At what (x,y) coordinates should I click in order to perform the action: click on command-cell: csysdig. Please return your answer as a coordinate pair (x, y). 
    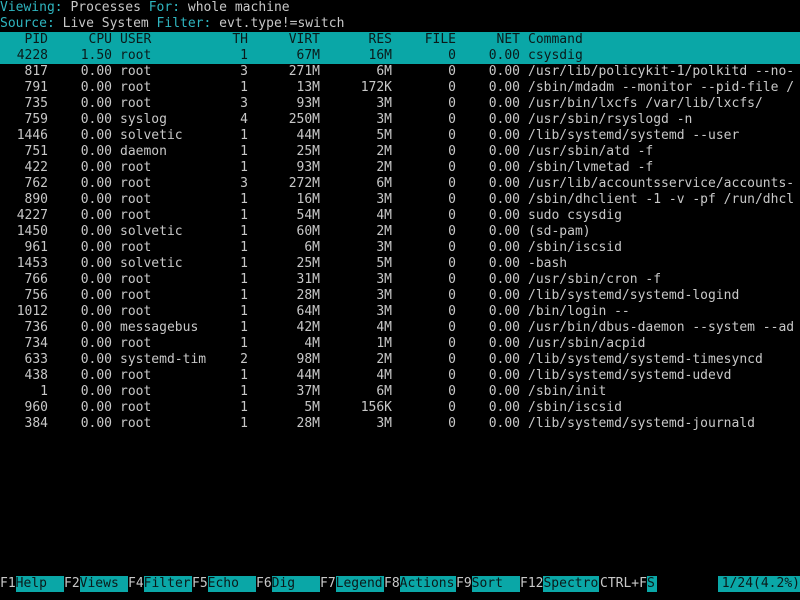
    Looking at the image, I should click on (555, 55).